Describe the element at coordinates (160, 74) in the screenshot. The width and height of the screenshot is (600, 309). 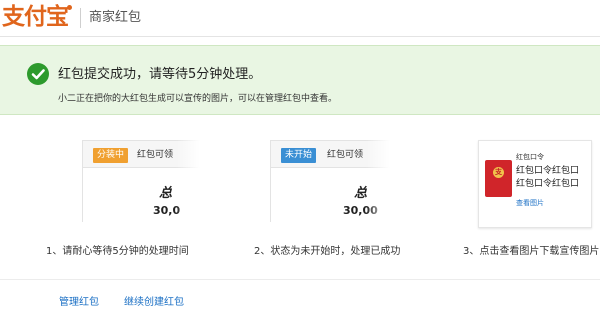
I see `success-title: 红包提交成功，请等待5分钟处理。` at that location.